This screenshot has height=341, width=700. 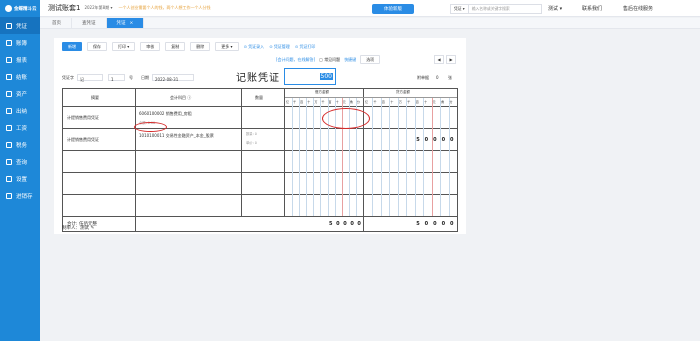 I want to click on sidebar-item: 资产, so click(x=20, y=93).